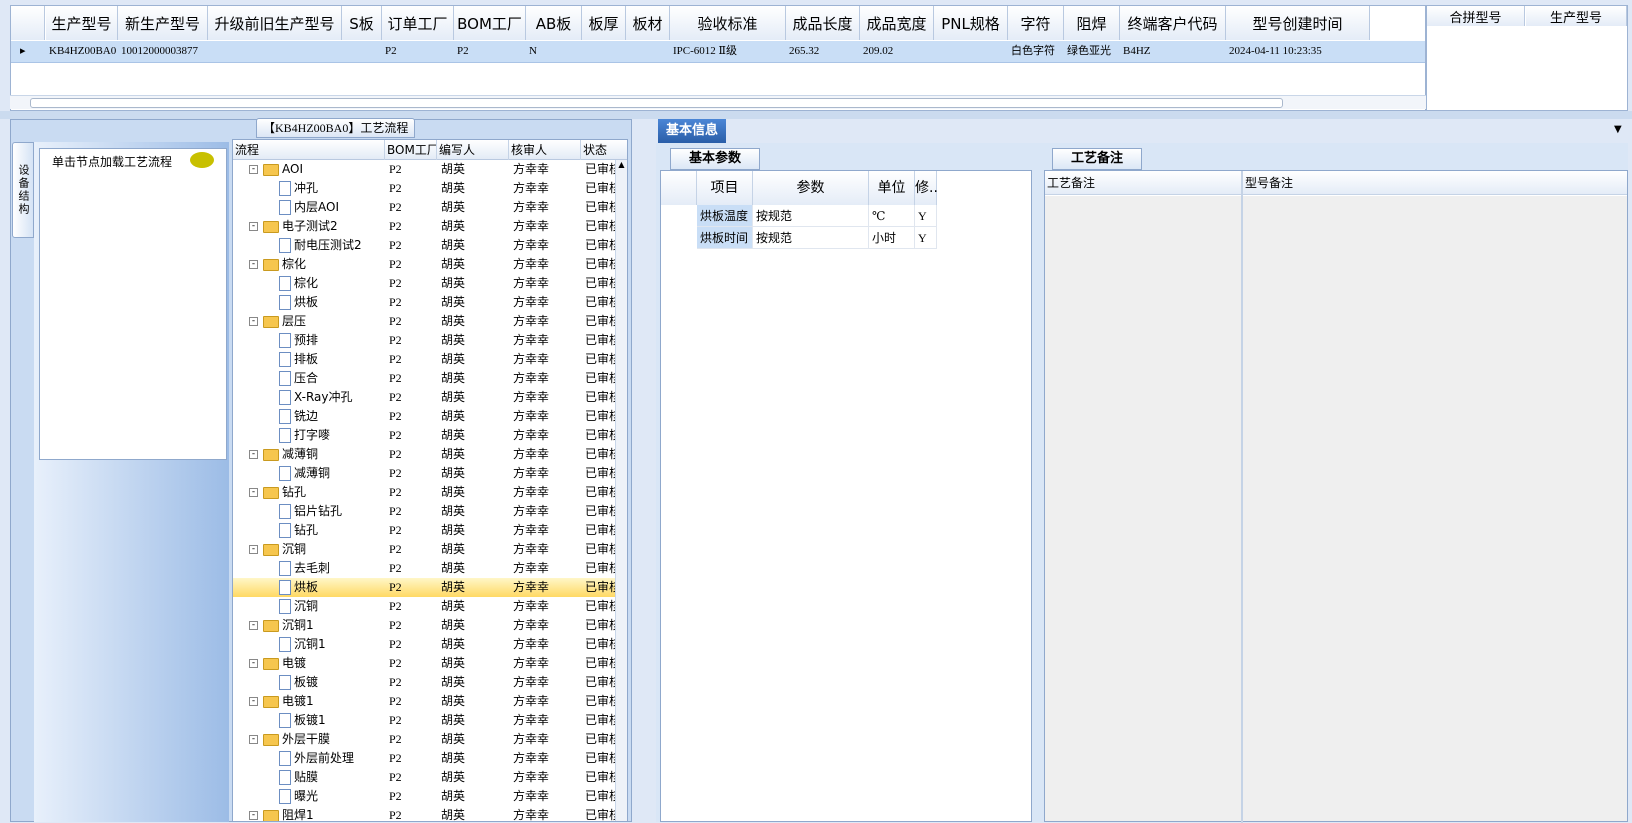  Describe the element at coordinates (430, 644) in the screenshot. I see `tree-row: 沉铜1 P2 胡英 方幸幸 已审核` at that location.